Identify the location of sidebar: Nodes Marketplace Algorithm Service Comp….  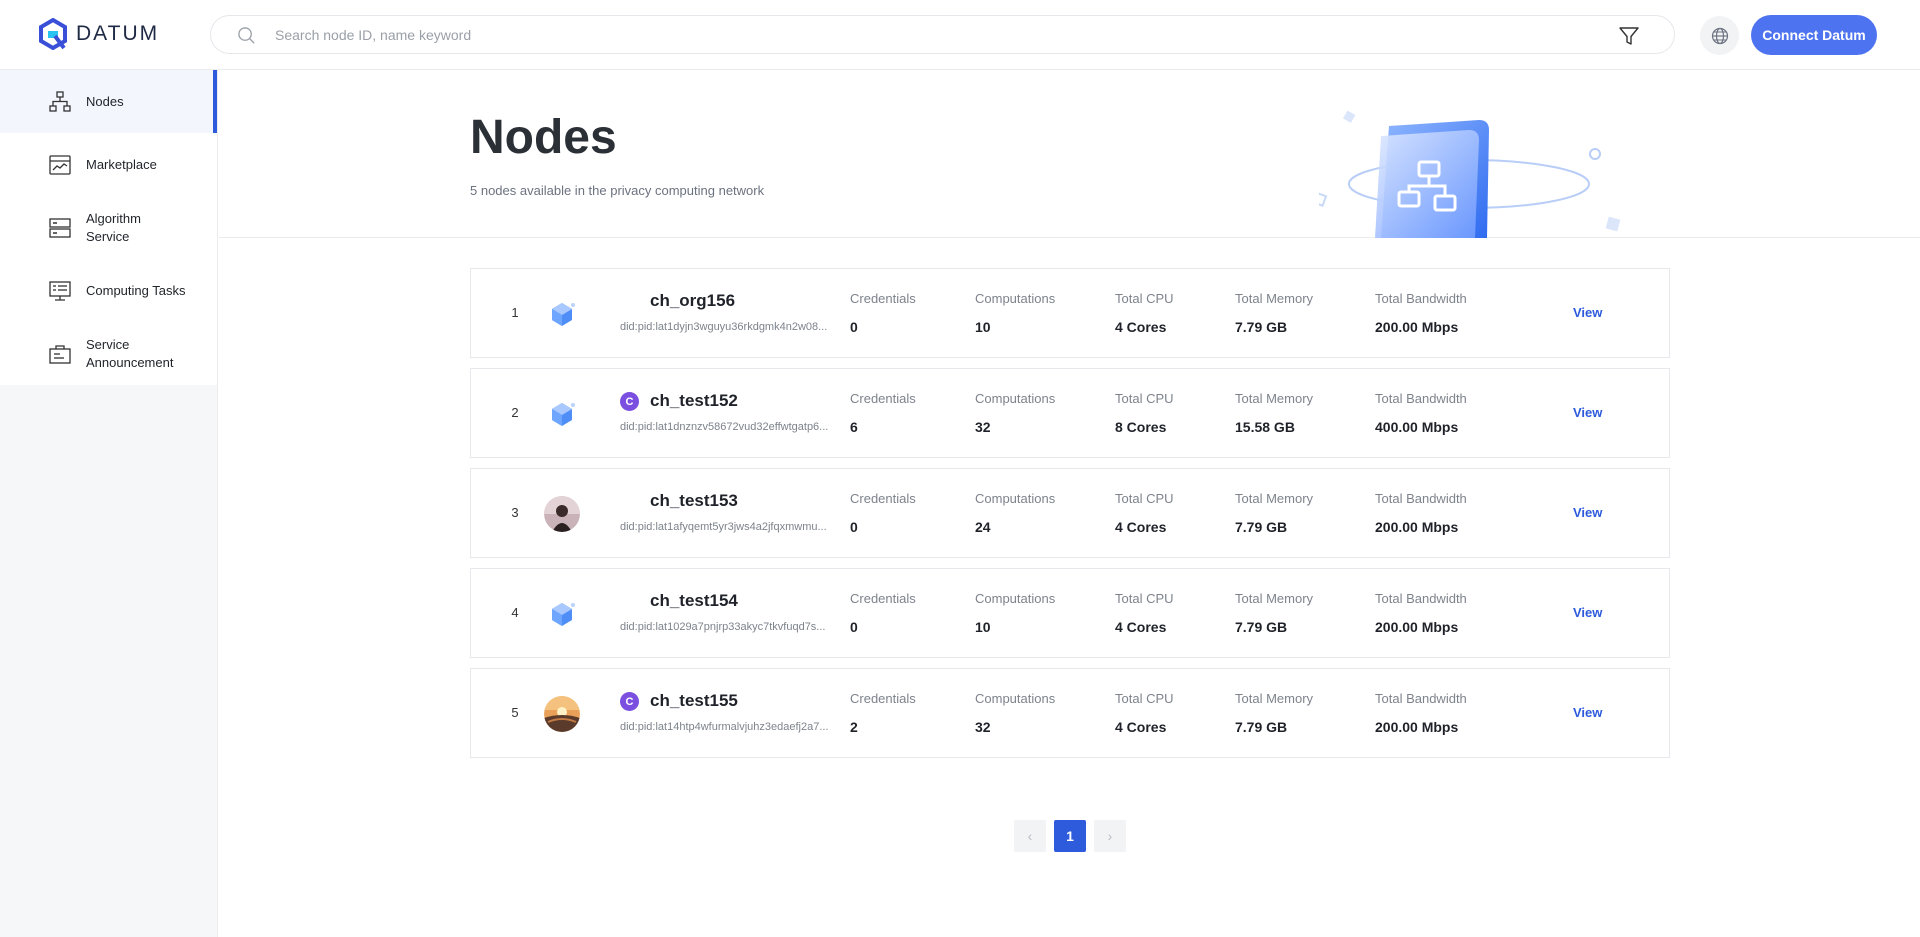
(109, 503).